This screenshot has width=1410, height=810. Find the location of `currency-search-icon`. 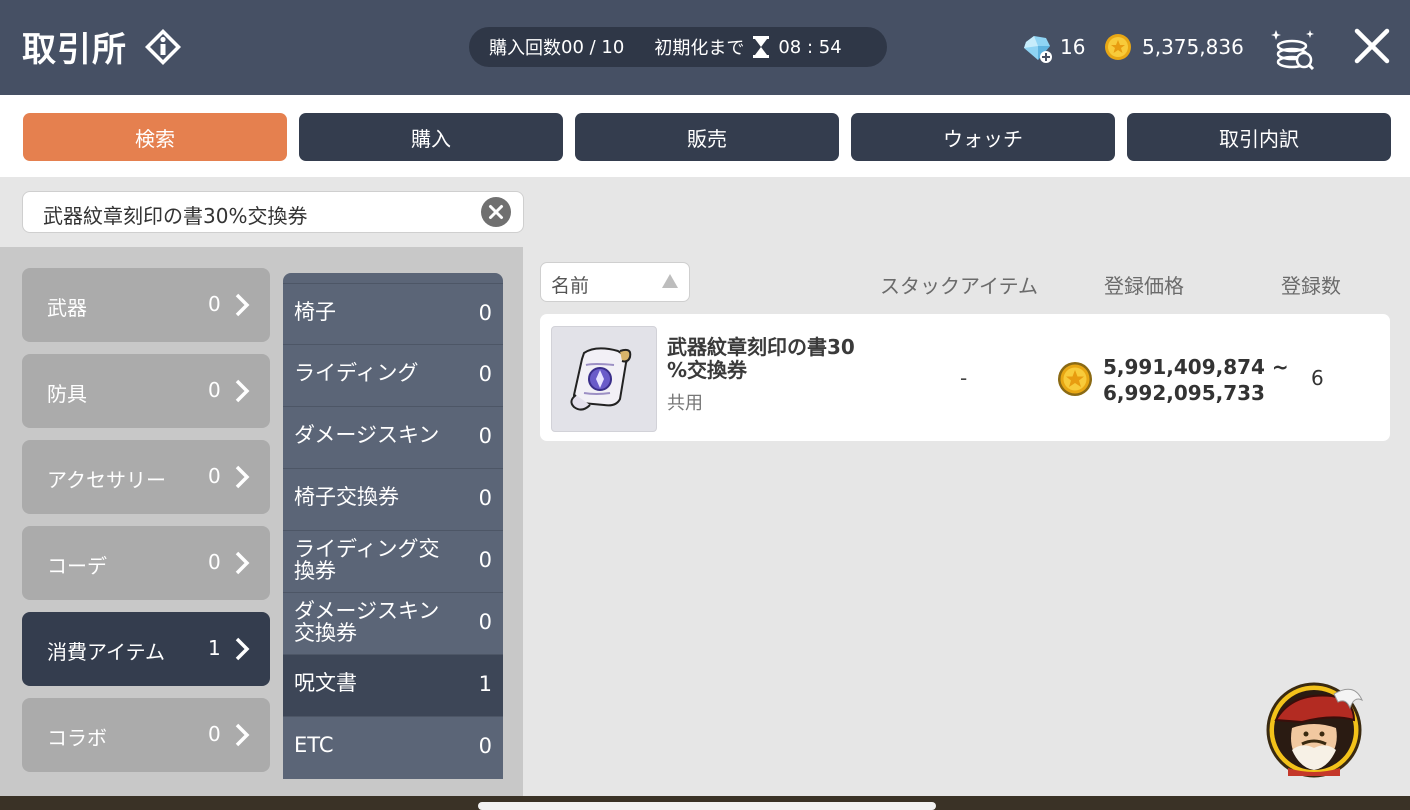

currency-search-icon is located at coordinates (1293, 48).